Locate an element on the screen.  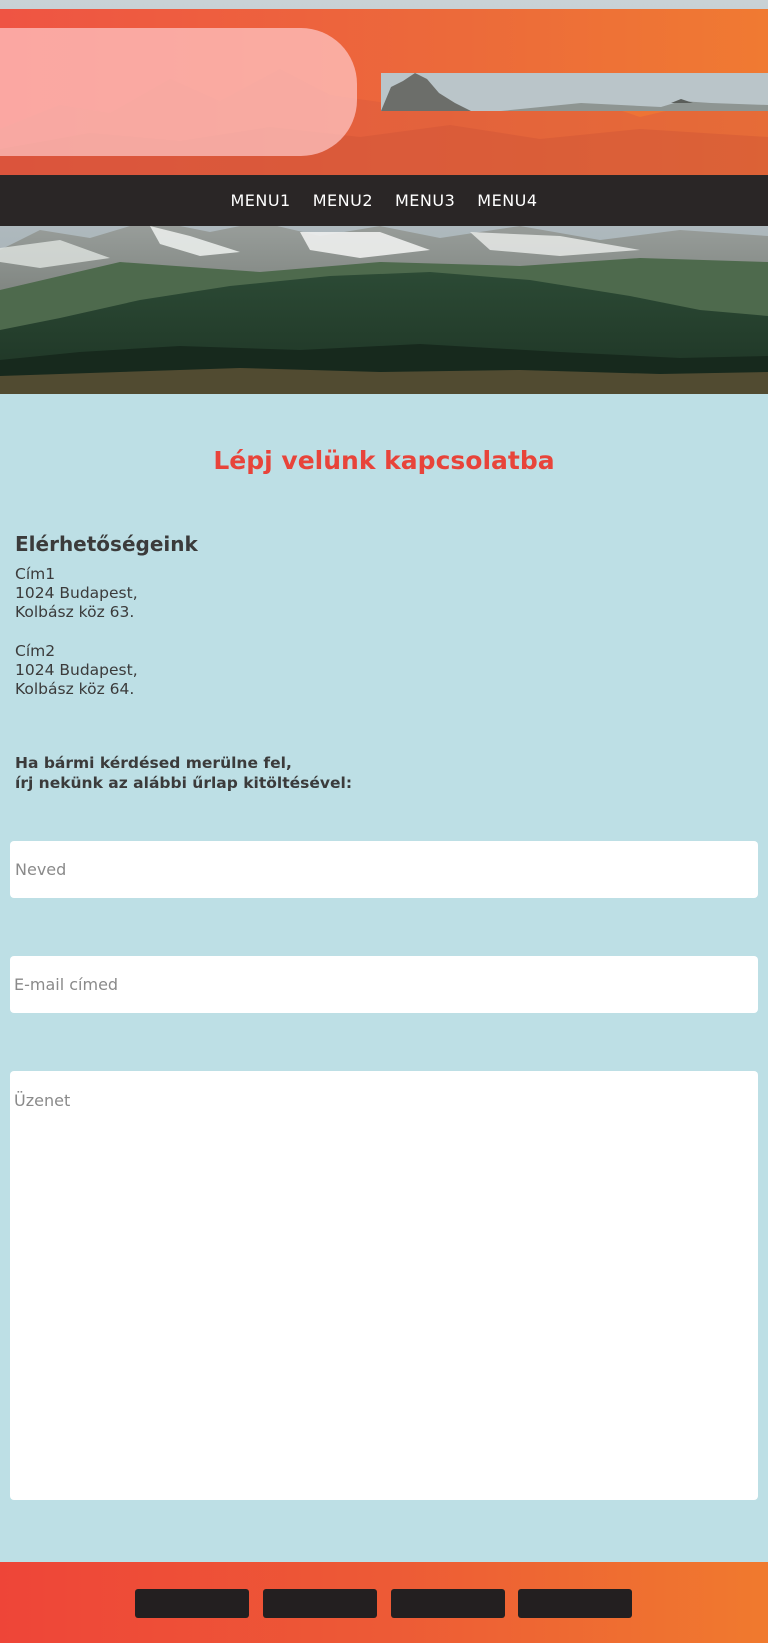
address-name: Cím1 is located at coordinates (35, 574).